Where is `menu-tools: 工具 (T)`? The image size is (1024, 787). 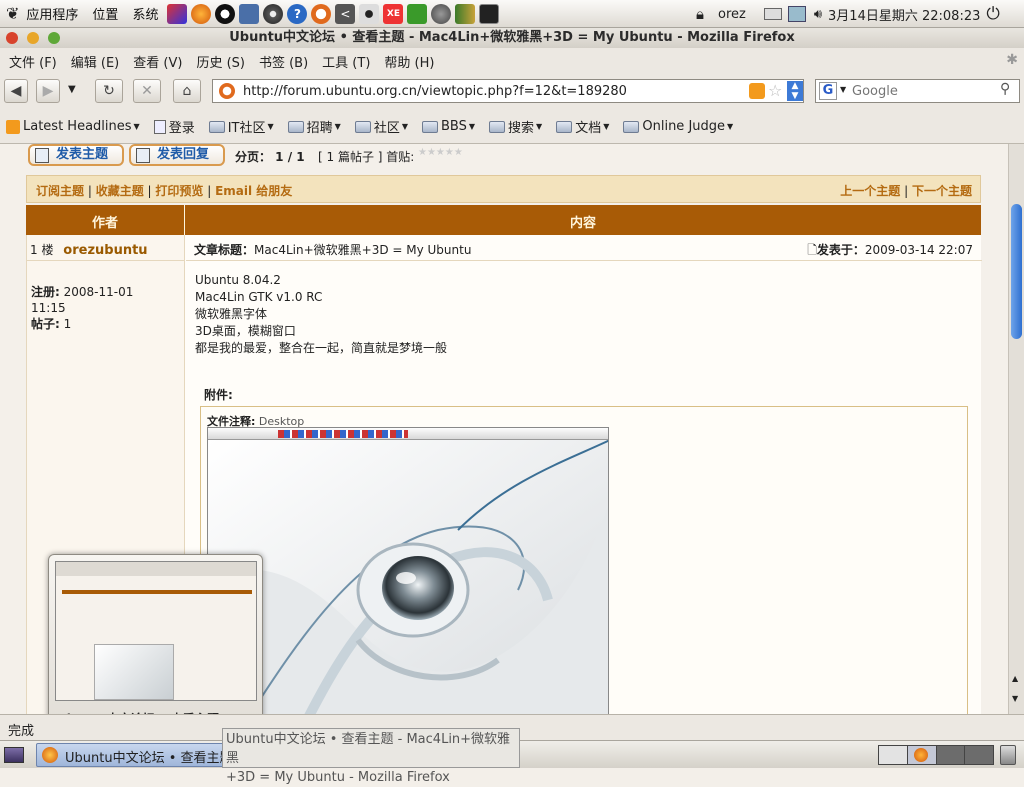 menu-tools: 工具 (T) is located at coordinates (346, 61).